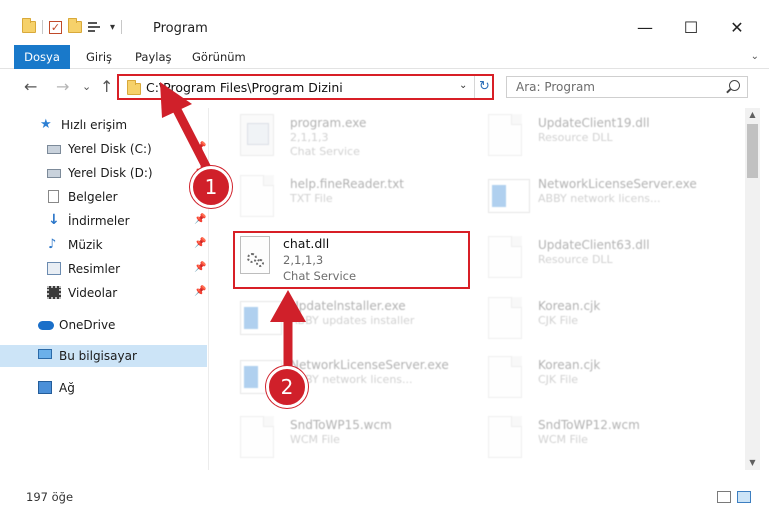  I want to click on tiles-view-icon, so click(744, 497).